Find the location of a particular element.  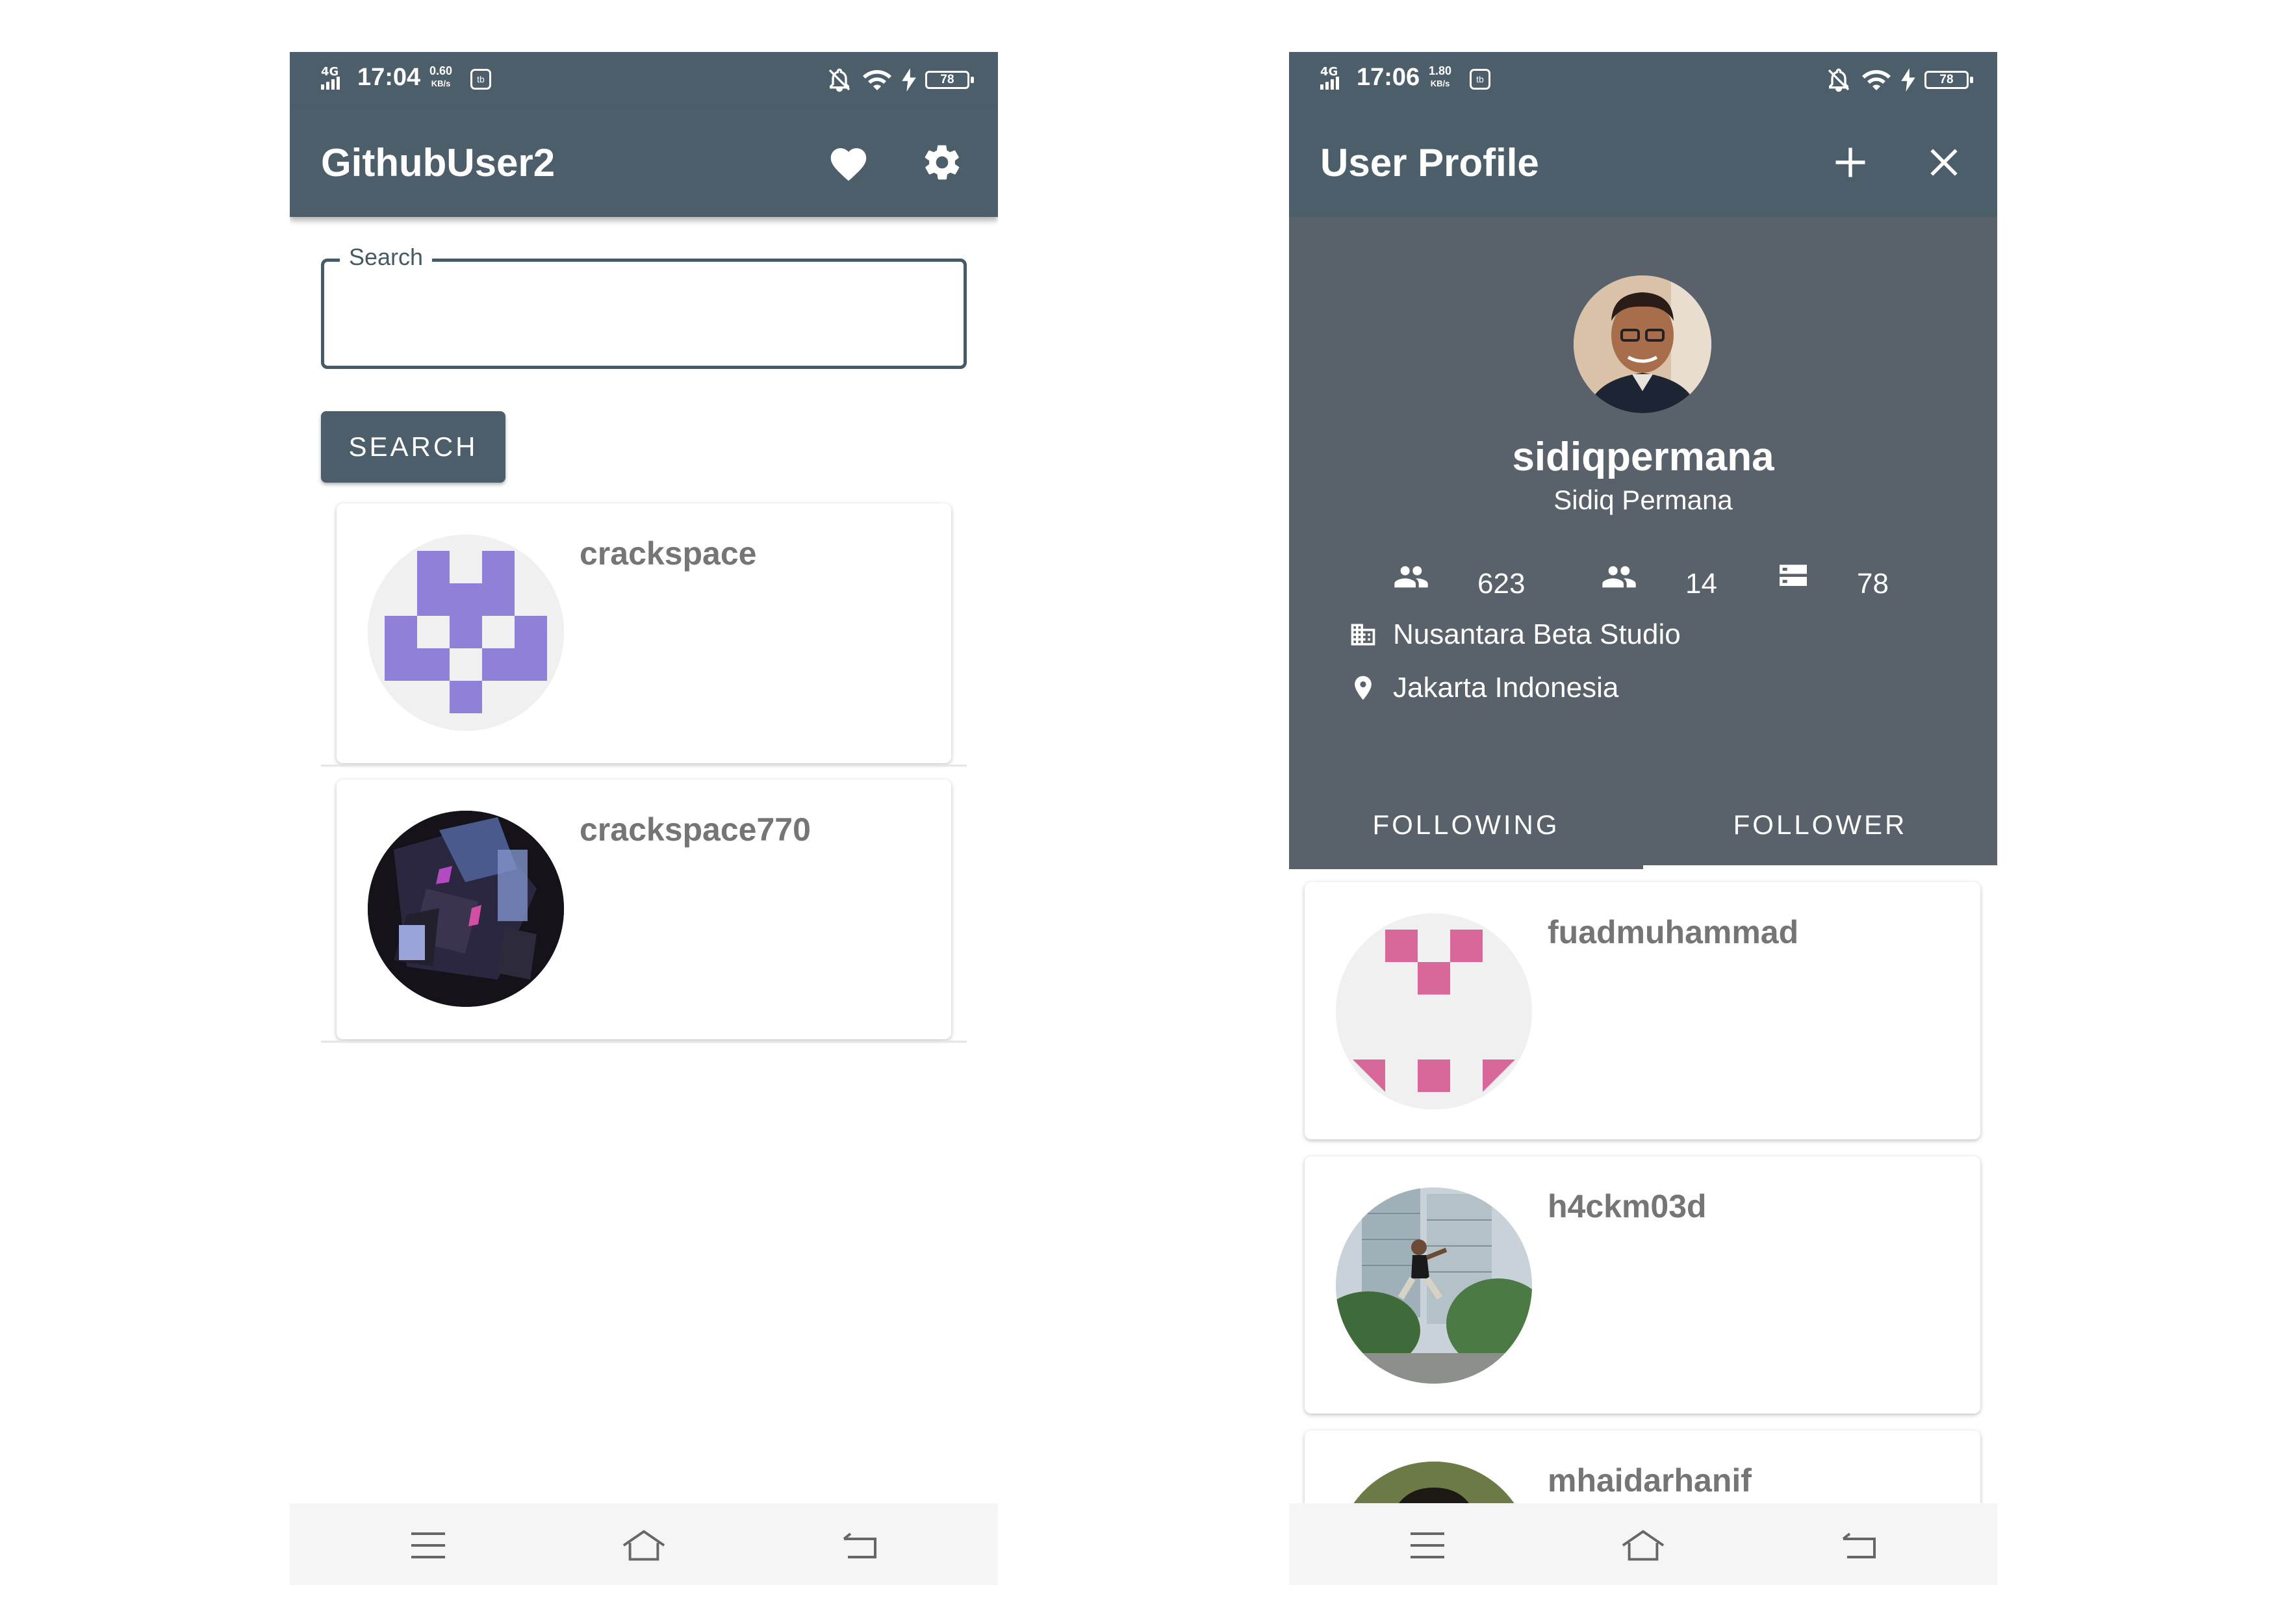

location-pin-icon is located at coordinates (1363, 688).